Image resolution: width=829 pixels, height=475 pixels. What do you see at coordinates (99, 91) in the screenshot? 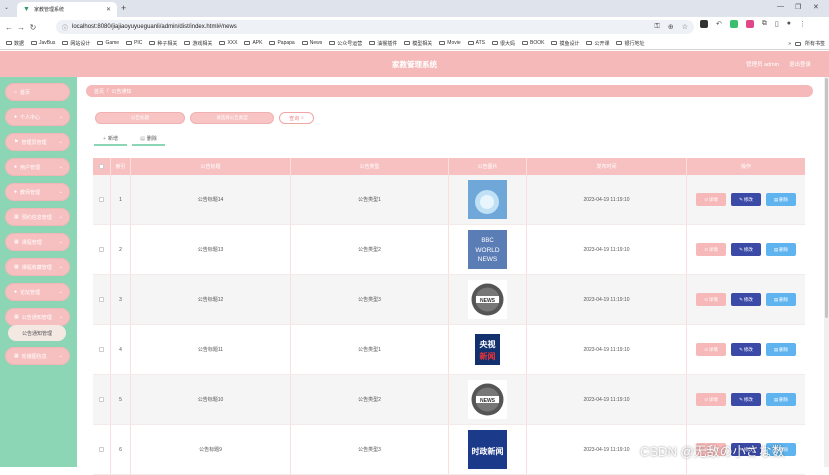
I see `breadcrumb-home: 首页` at bounding box center [99, 91].